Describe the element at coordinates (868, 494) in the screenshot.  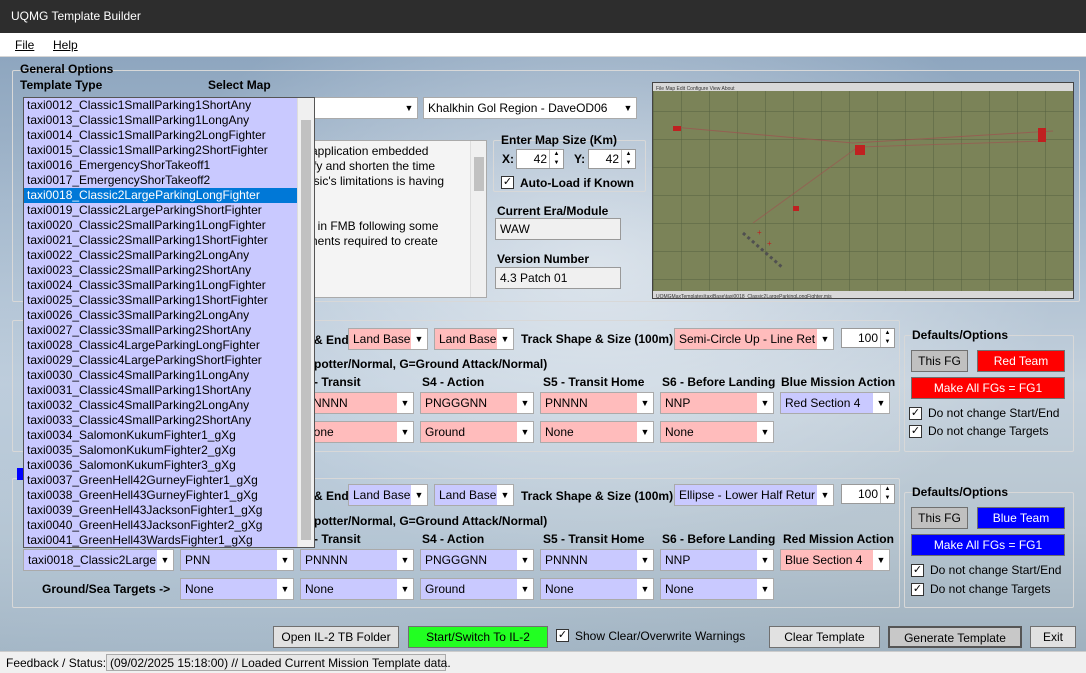
I see `blue-track-size-spinner: 100 ▲ ▼` at that location.